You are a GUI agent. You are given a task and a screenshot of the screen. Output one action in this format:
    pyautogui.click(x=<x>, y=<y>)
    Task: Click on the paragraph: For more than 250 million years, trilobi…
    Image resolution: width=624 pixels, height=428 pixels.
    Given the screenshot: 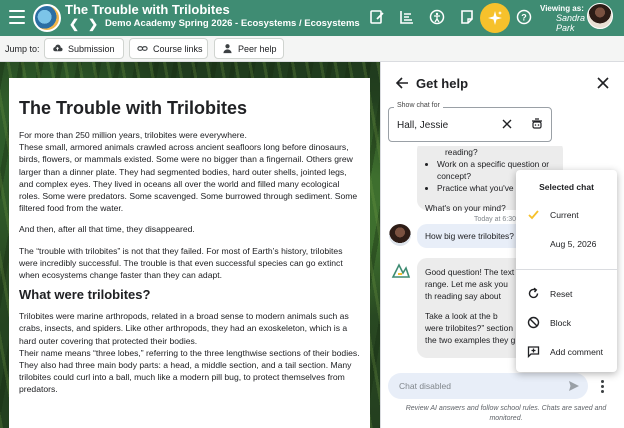 What is the action you would take?
    pyautogui.click(x=133, y=135)
    